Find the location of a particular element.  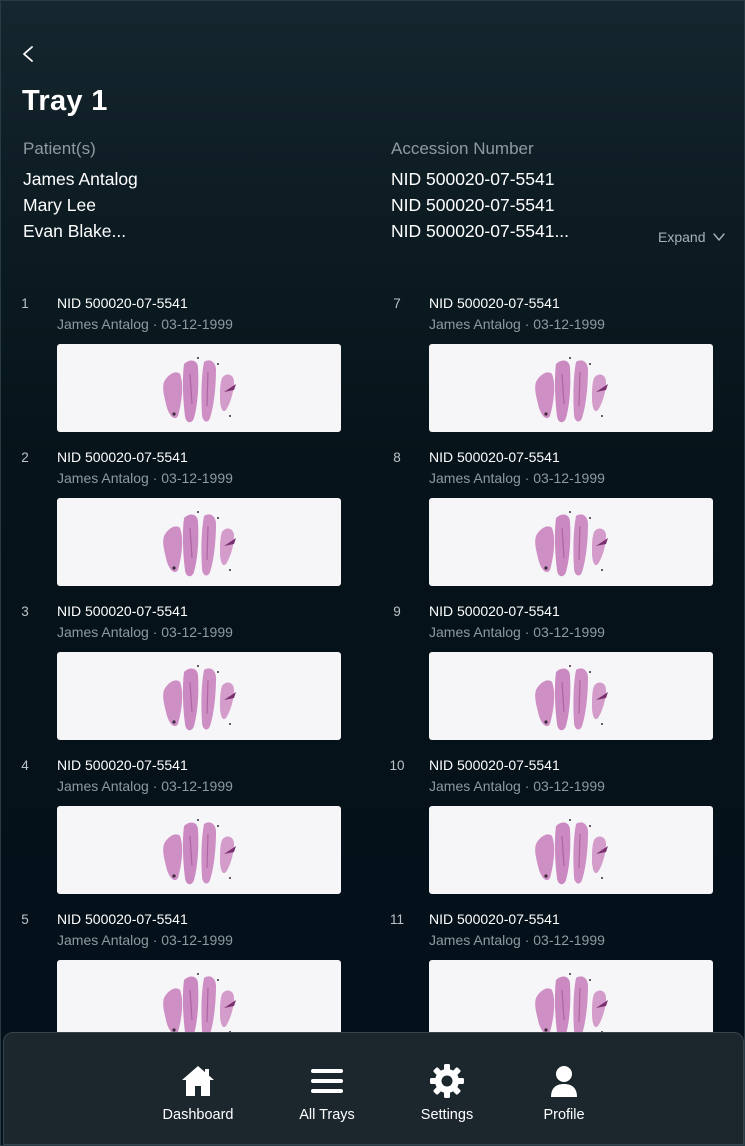

bottom-nav: Dashboard All Trays Settings Profile is located at coordinates (373, 1088).